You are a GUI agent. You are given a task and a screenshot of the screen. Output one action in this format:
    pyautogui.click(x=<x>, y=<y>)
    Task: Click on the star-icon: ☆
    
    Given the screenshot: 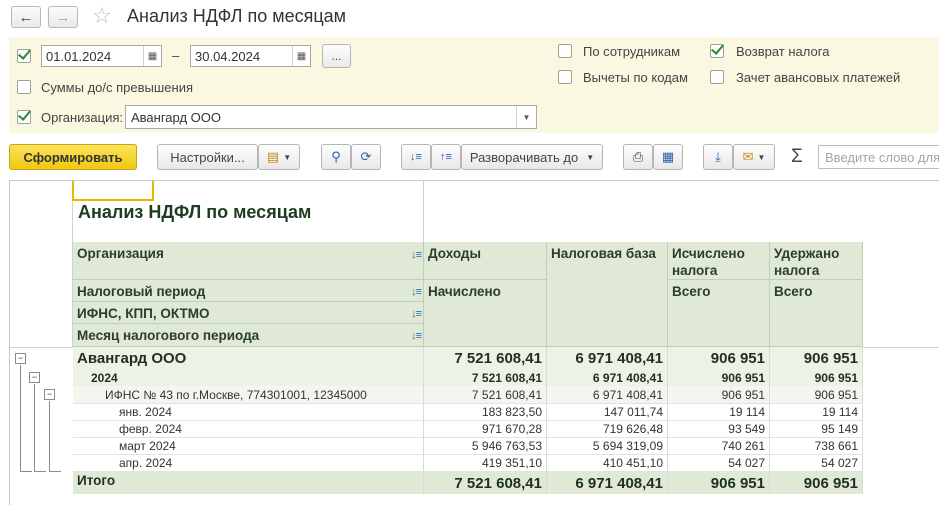 What is the action you would take?
    pyautogui.click(x=102, y=16)
    